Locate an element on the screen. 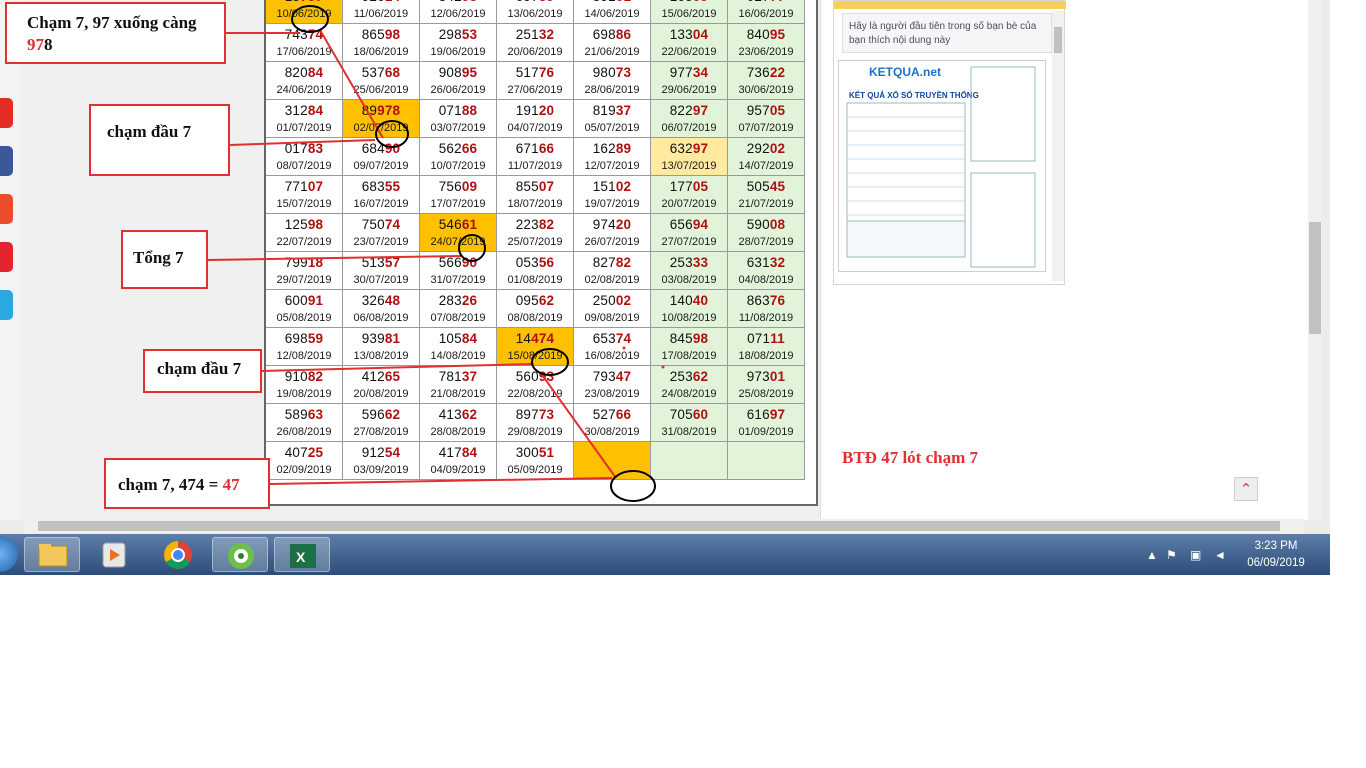  result-date: 05/09/2019 is located at coordinates (535, 470).